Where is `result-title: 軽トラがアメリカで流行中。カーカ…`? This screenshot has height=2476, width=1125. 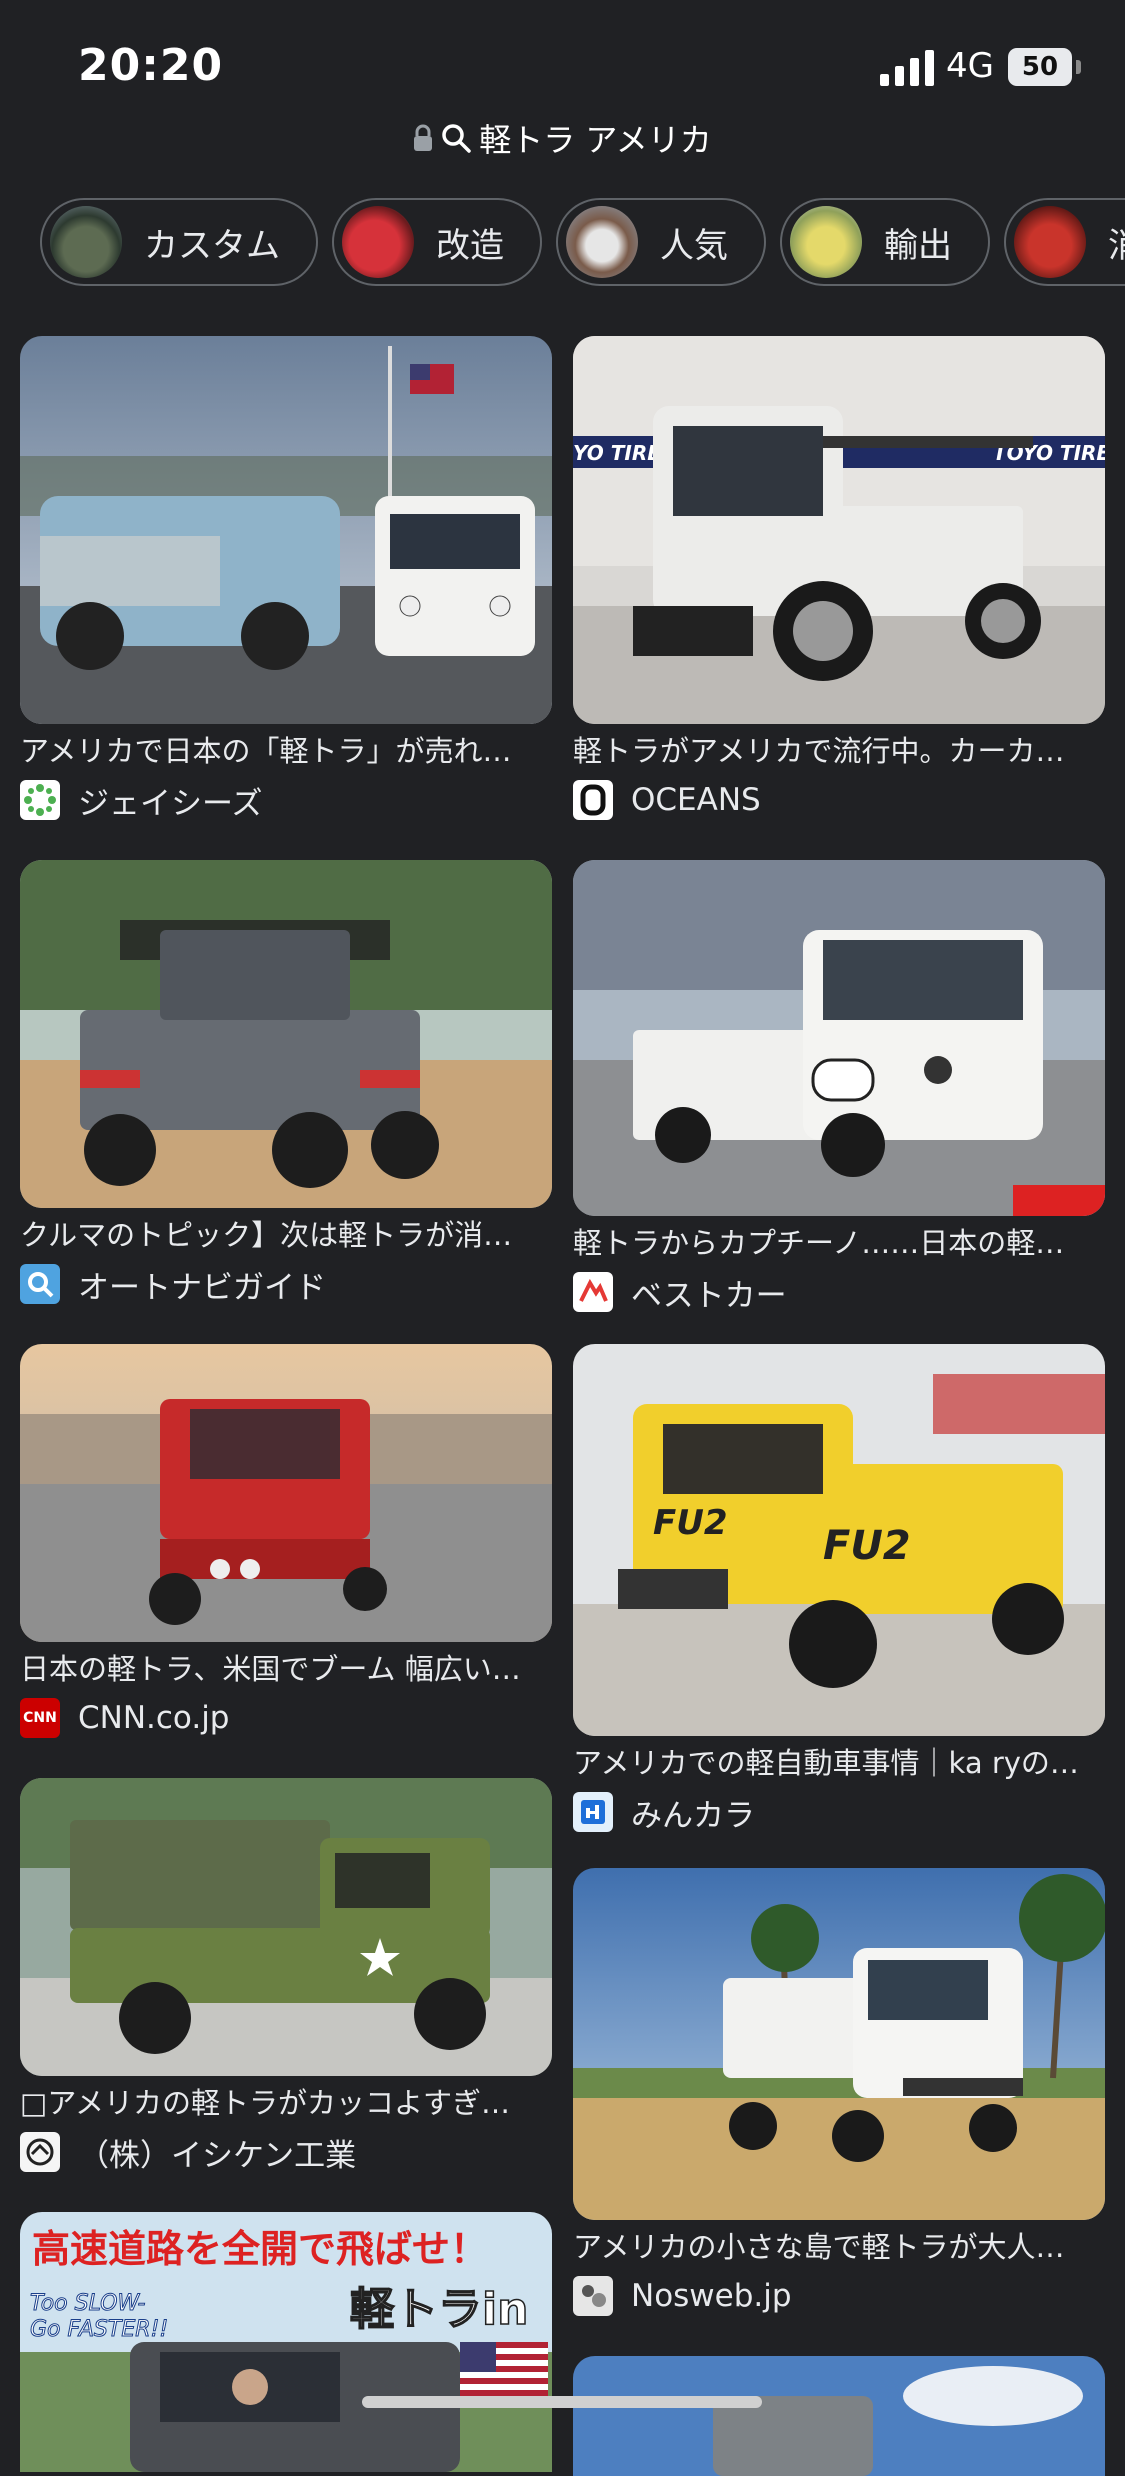 result-title: 軽トラがアメリカで流行中。カーカ… is located at coordinates (839, 751).